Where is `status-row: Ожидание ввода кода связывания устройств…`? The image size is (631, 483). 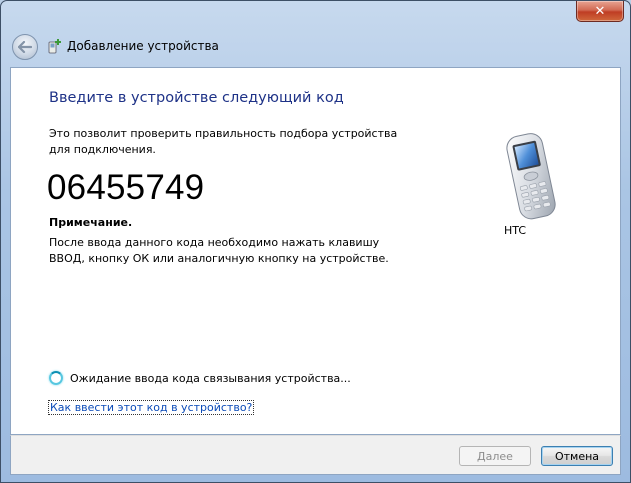 status-row: Ожидание ввода кода связывания устройств… is located at coordinates (200, 378).